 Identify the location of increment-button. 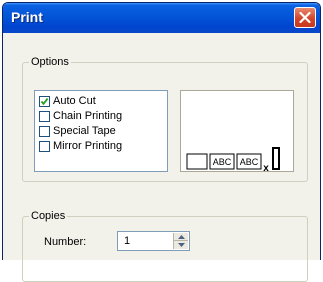
(180, 237).